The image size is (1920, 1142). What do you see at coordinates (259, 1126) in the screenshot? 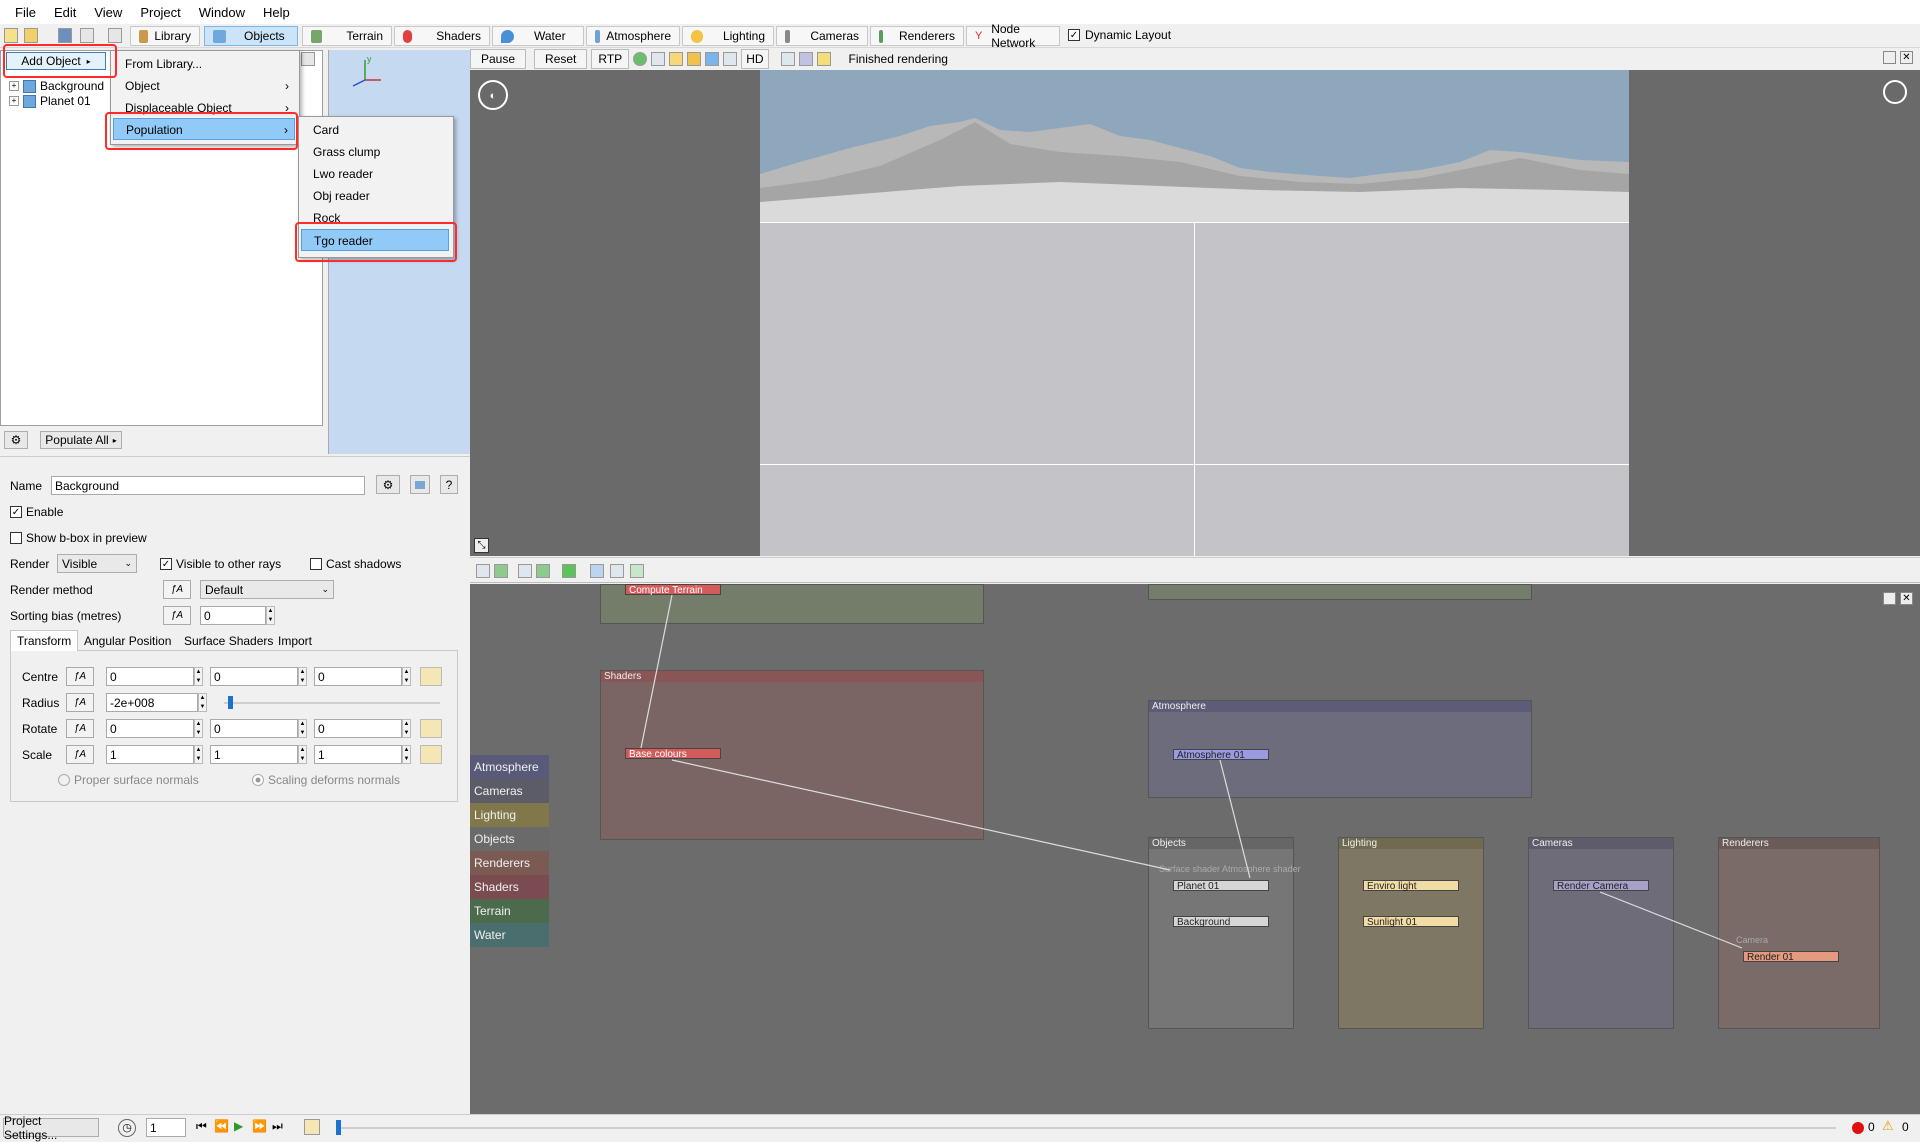
I see `next-frame-icon: ⏩` at bounding box center [259, 1126].